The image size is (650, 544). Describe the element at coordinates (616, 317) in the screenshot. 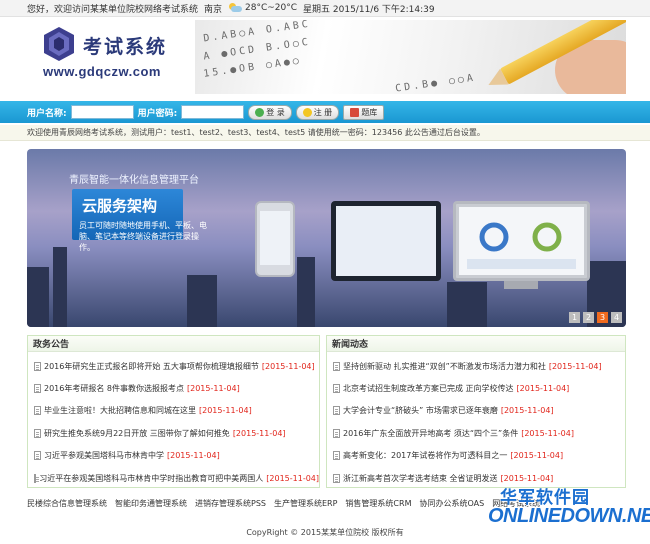

I see `slide-page-4: 4` at that location.